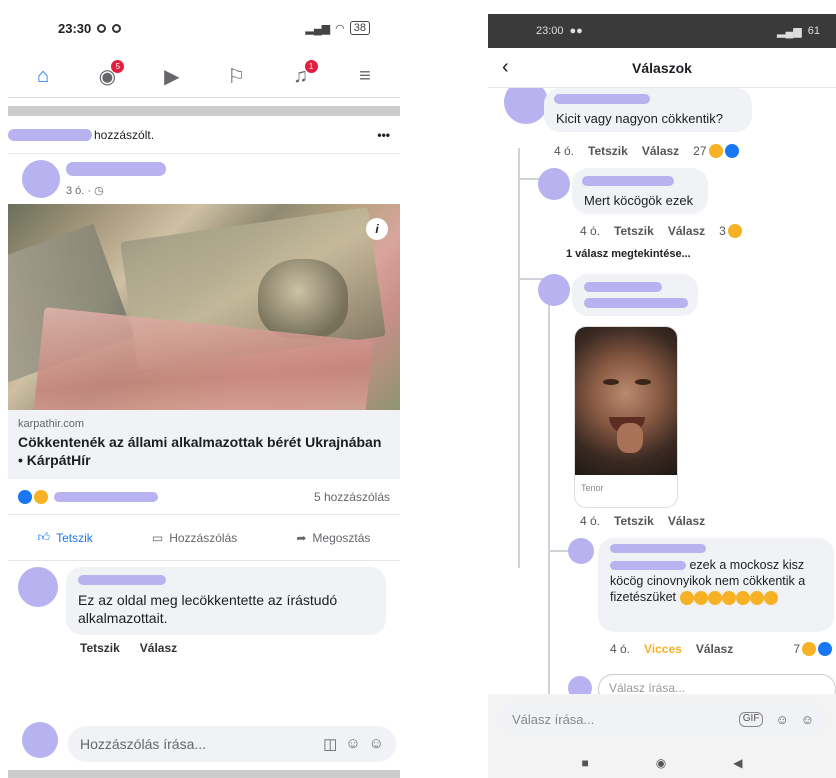 The width and height of the screenshot is (836, 778). What do you see at coordinates (194, 538) in the screenshot?
I see `comment-button: ▭ Hozzászólás` at bounding box center [194, 538].